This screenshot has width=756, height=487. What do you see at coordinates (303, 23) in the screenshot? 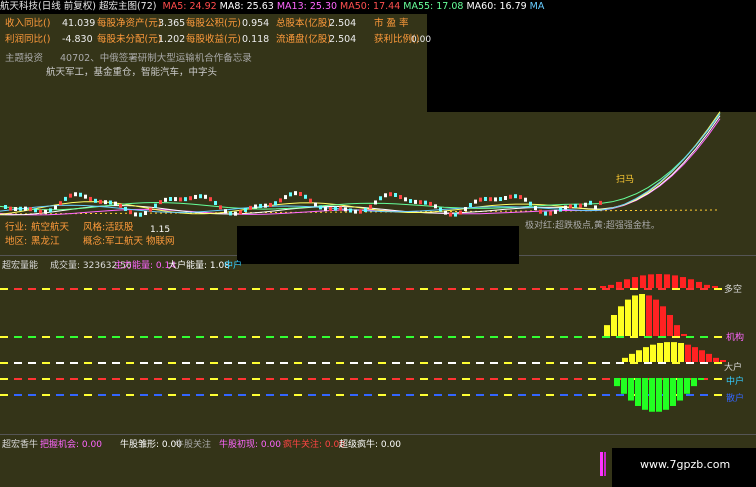
I see `info-shares-label: 总股本(亿股)` at bounding box center [303, 23].